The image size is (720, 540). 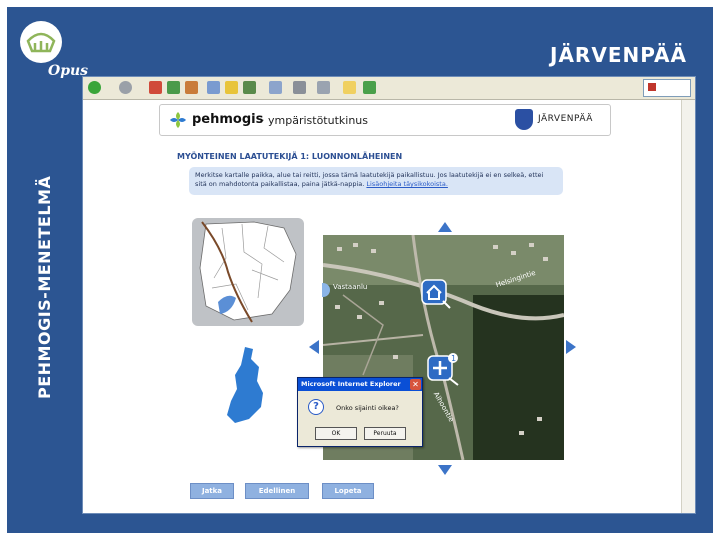 I want to click on opus-logo: Opus, so click(x=54, y=50).